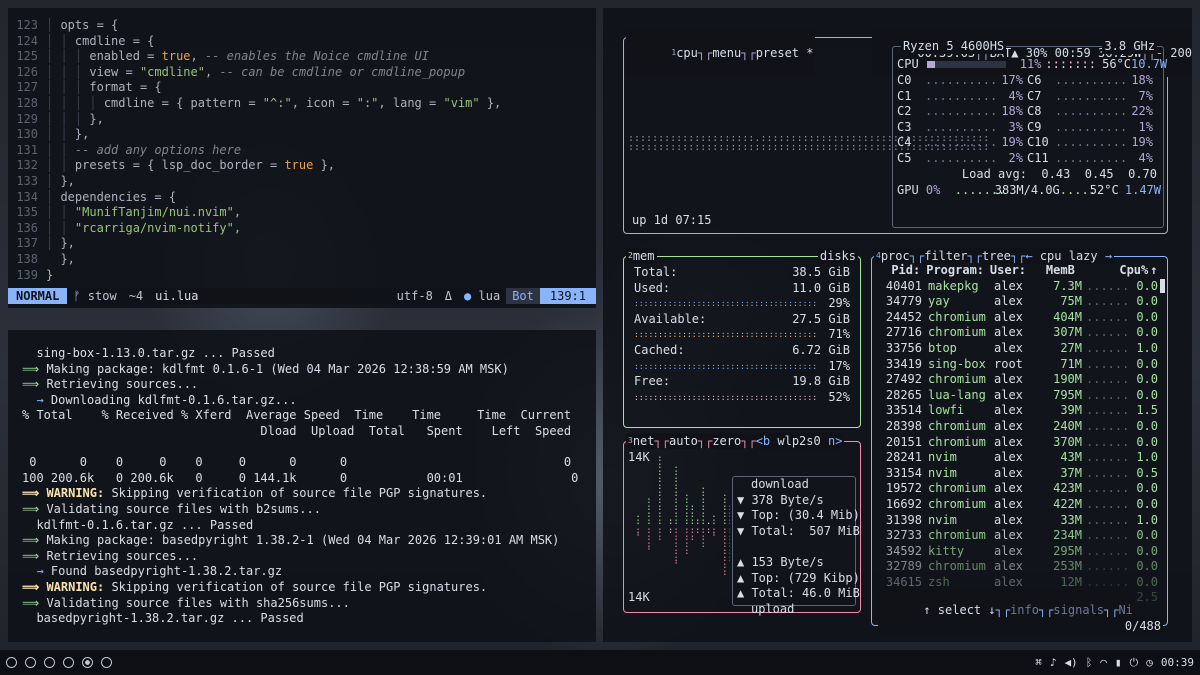  I want to click on proc-nice: Ni, so click(1125, 610).